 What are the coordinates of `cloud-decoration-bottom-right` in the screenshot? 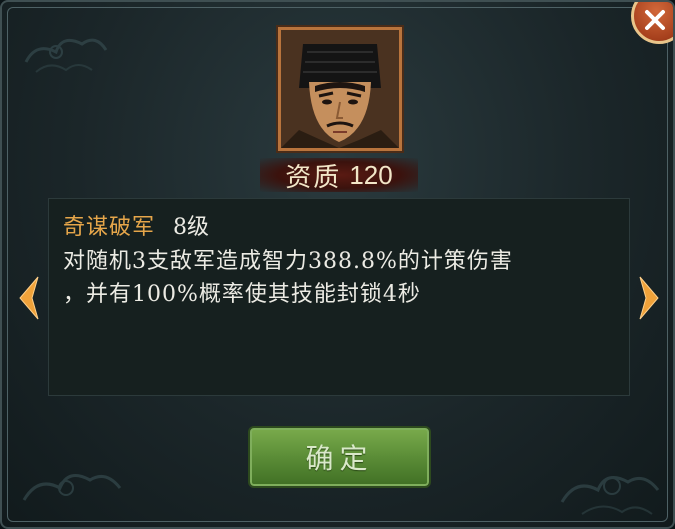 It's located at (610, 495).